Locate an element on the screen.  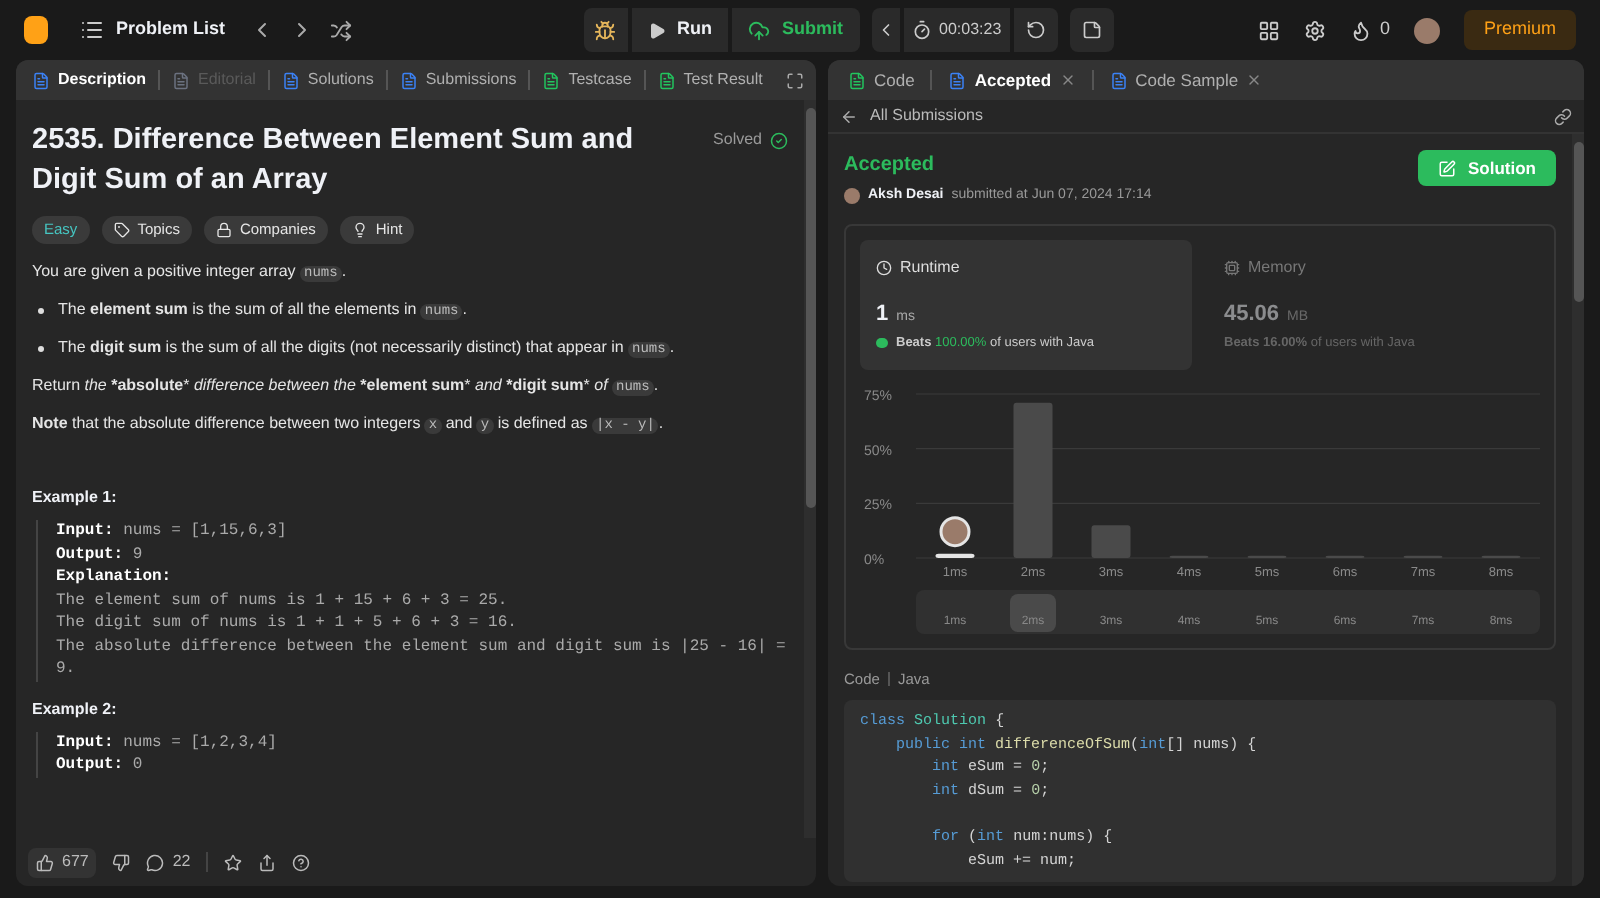
all-submissions-link: All Submissions is located at coordinates (926, 116).